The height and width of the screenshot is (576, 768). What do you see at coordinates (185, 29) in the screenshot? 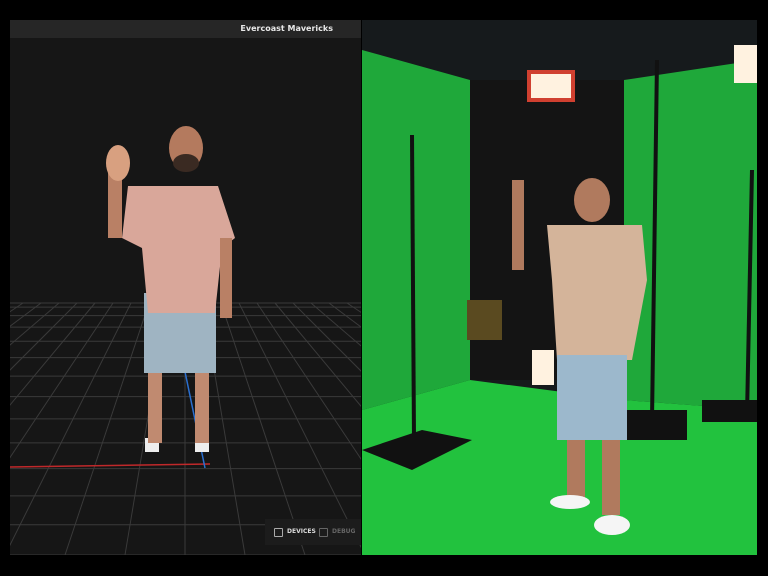
I see `title-bar: Evercoast Mavericks` at bounding box center [185, 29].